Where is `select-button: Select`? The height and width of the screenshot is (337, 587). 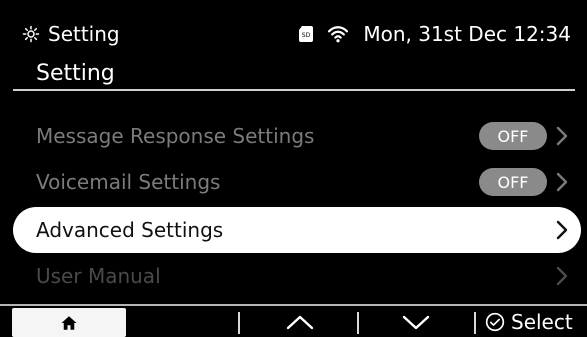
select-button: Select is located at coordinates (529, 321).